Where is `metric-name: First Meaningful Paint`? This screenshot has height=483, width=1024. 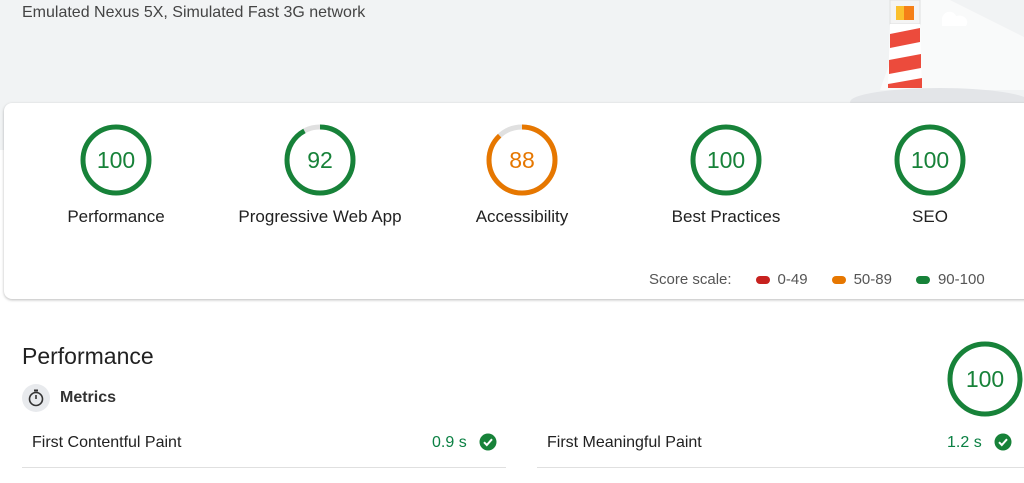
metric-name: First Meaningful Paint is located at coordinates (624, 442).